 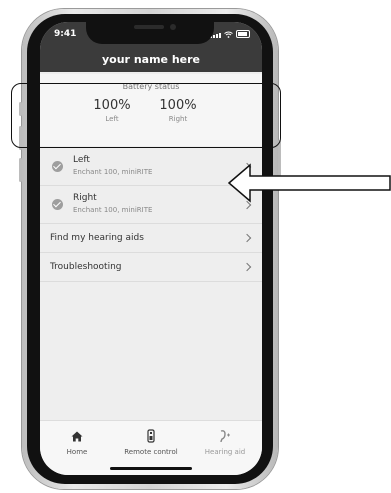 I want to click on troubleshooting-label: Troubleshooting, so click(x=86, y=267).